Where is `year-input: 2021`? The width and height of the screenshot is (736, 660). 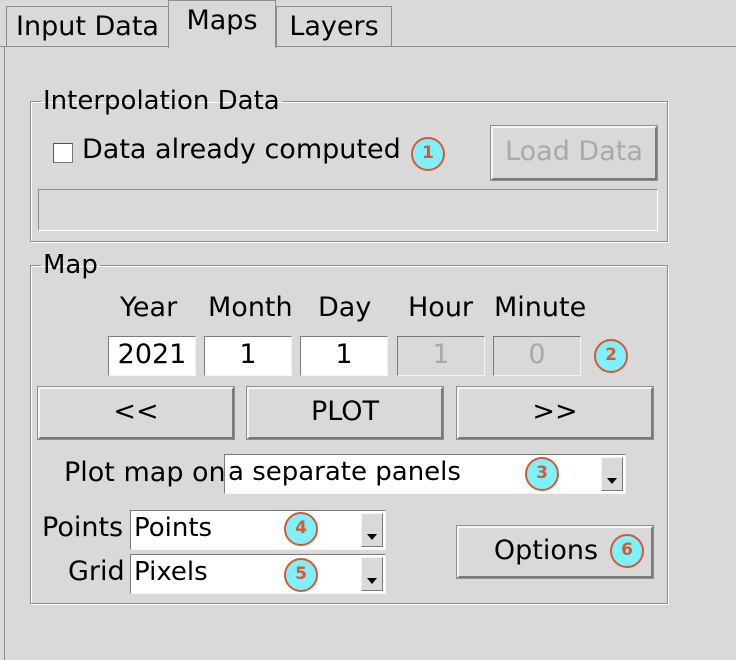
year-input: 2021 is located at coordinates (152, 356).